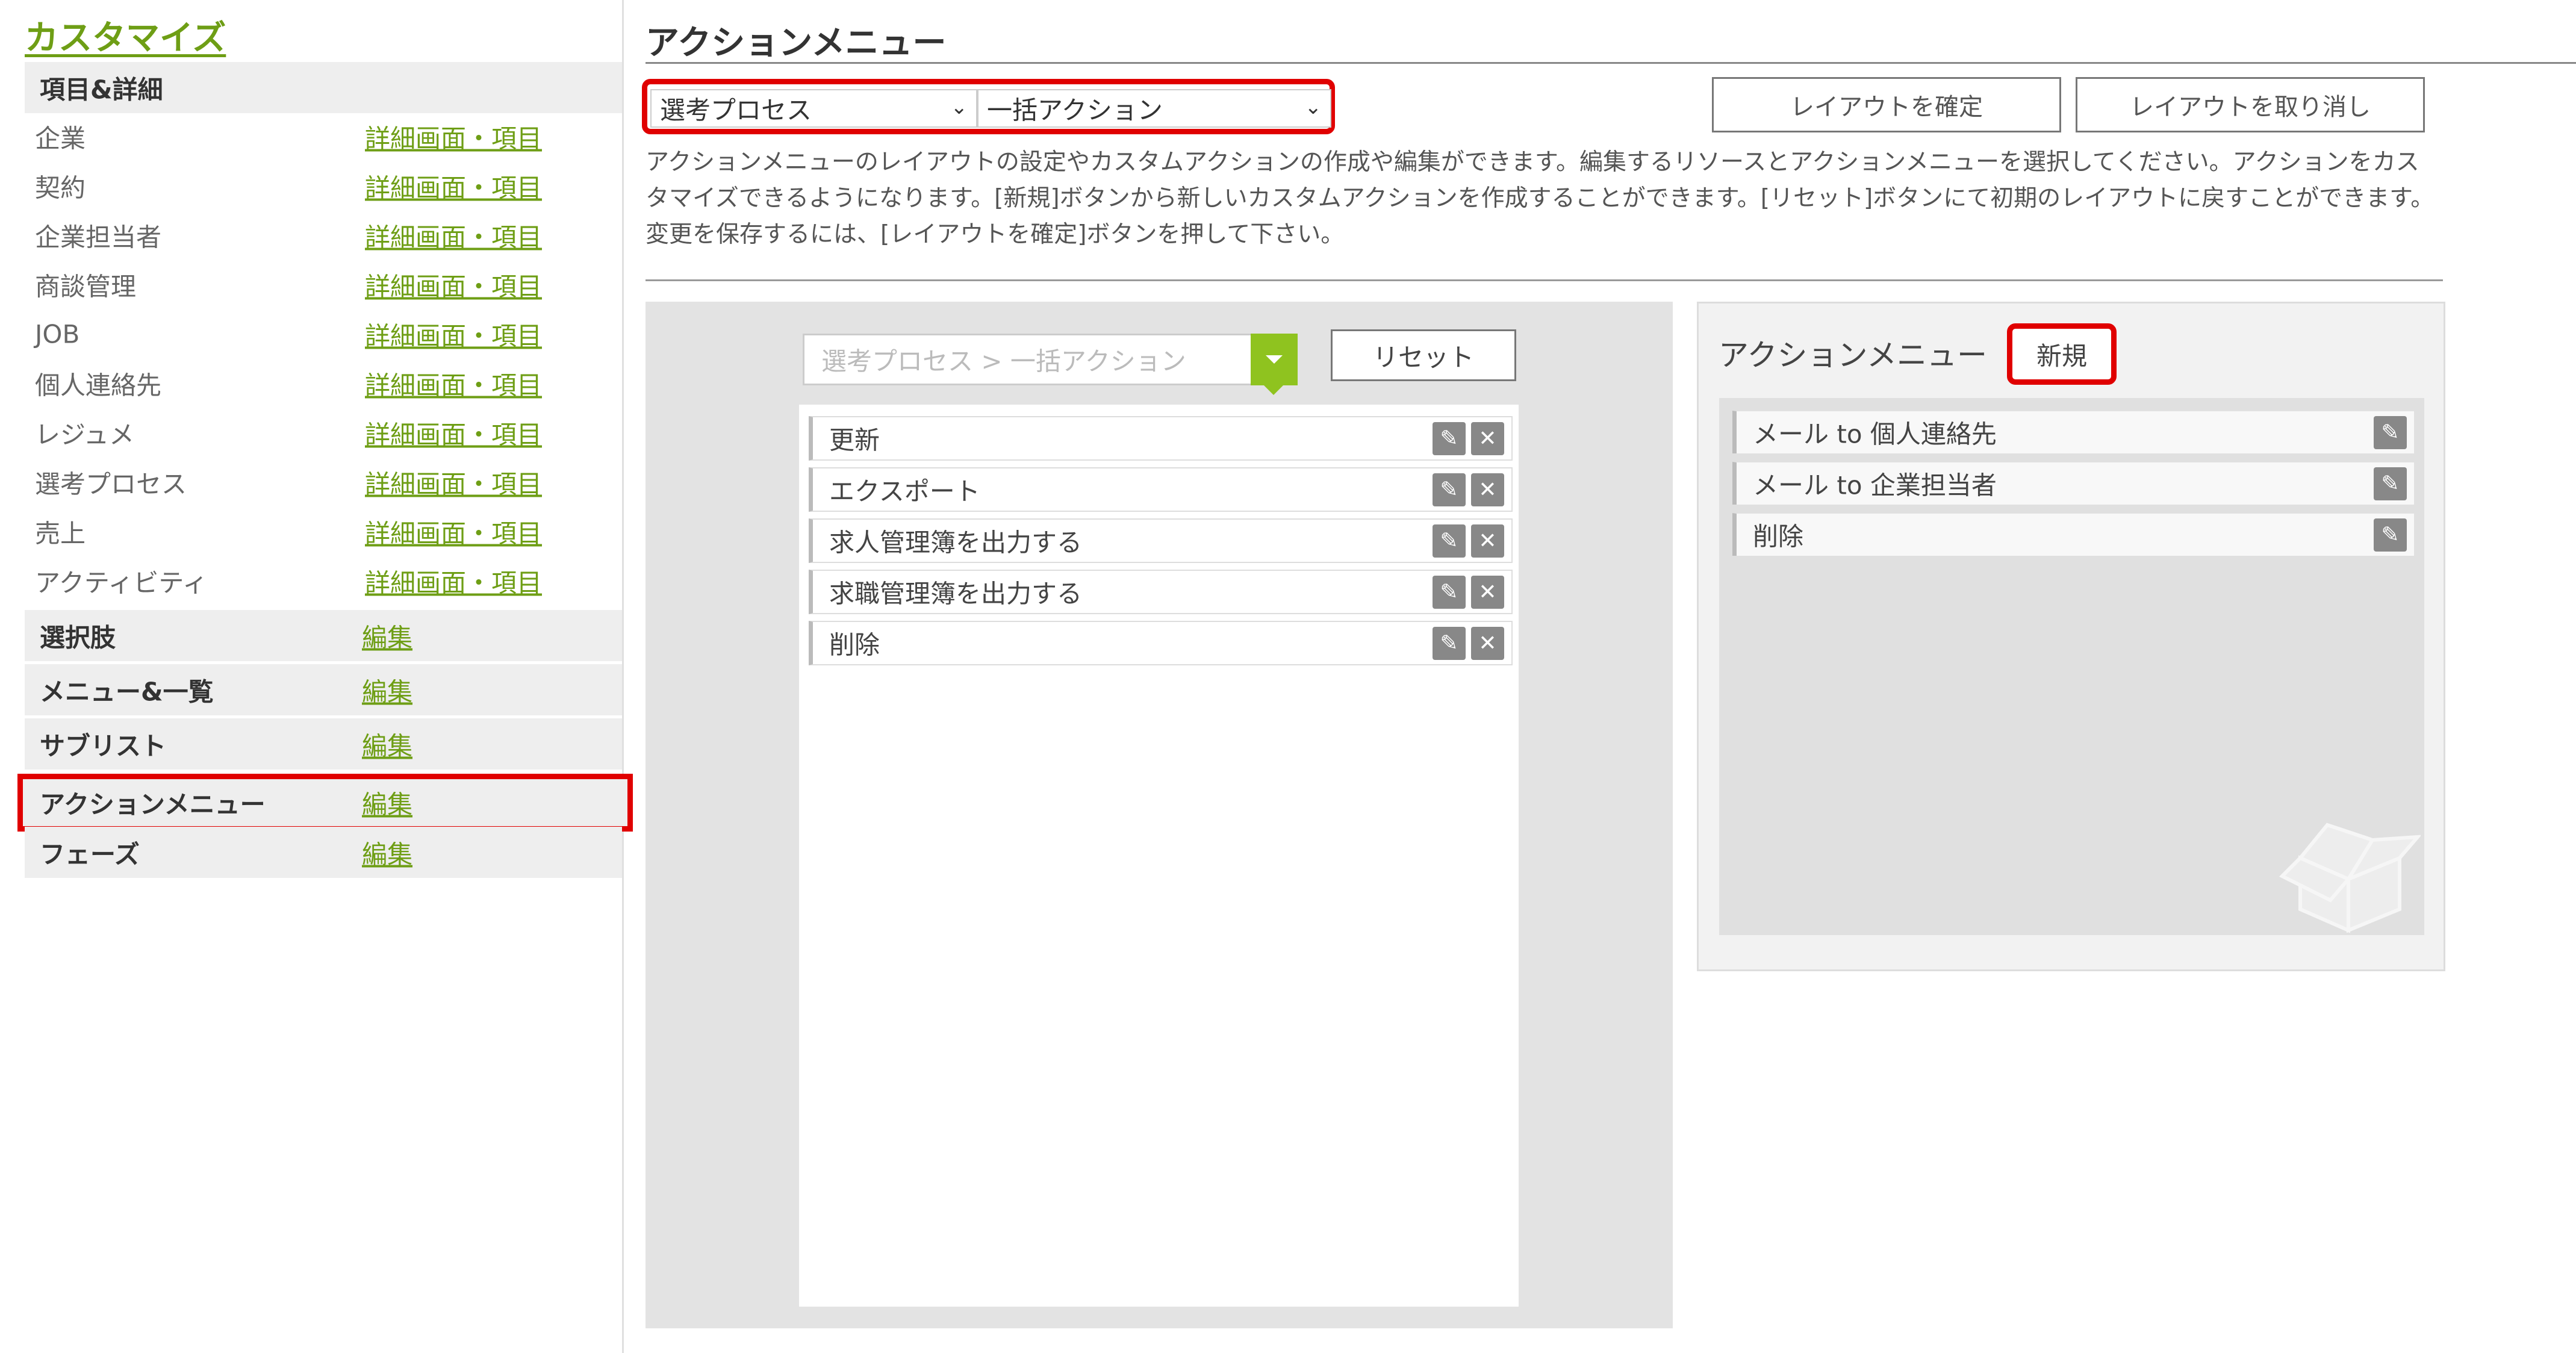  What do you see at coordinates (855, 645) in the screenshot?
I see `action-item-label: 削除` at bounding box center [855, 645].